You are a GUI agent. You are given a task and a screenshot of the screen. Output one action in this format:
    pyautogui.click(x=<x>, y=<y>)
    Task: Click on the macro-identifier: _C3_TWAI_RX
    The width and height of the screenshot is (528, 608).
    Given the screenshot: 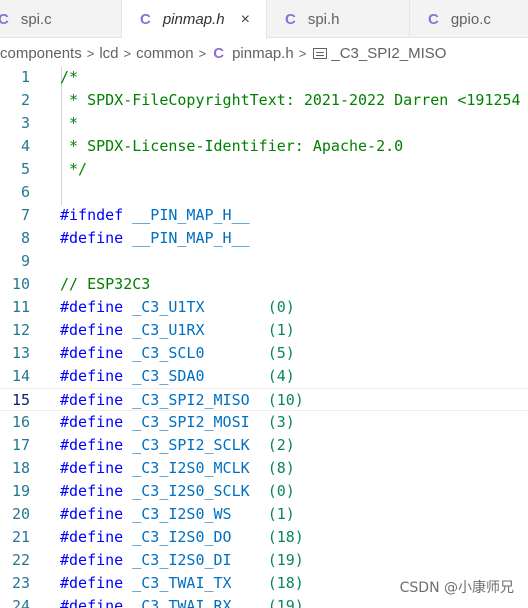 What is the action you would take?
    pyautogui.click(x=195, y=602)
    